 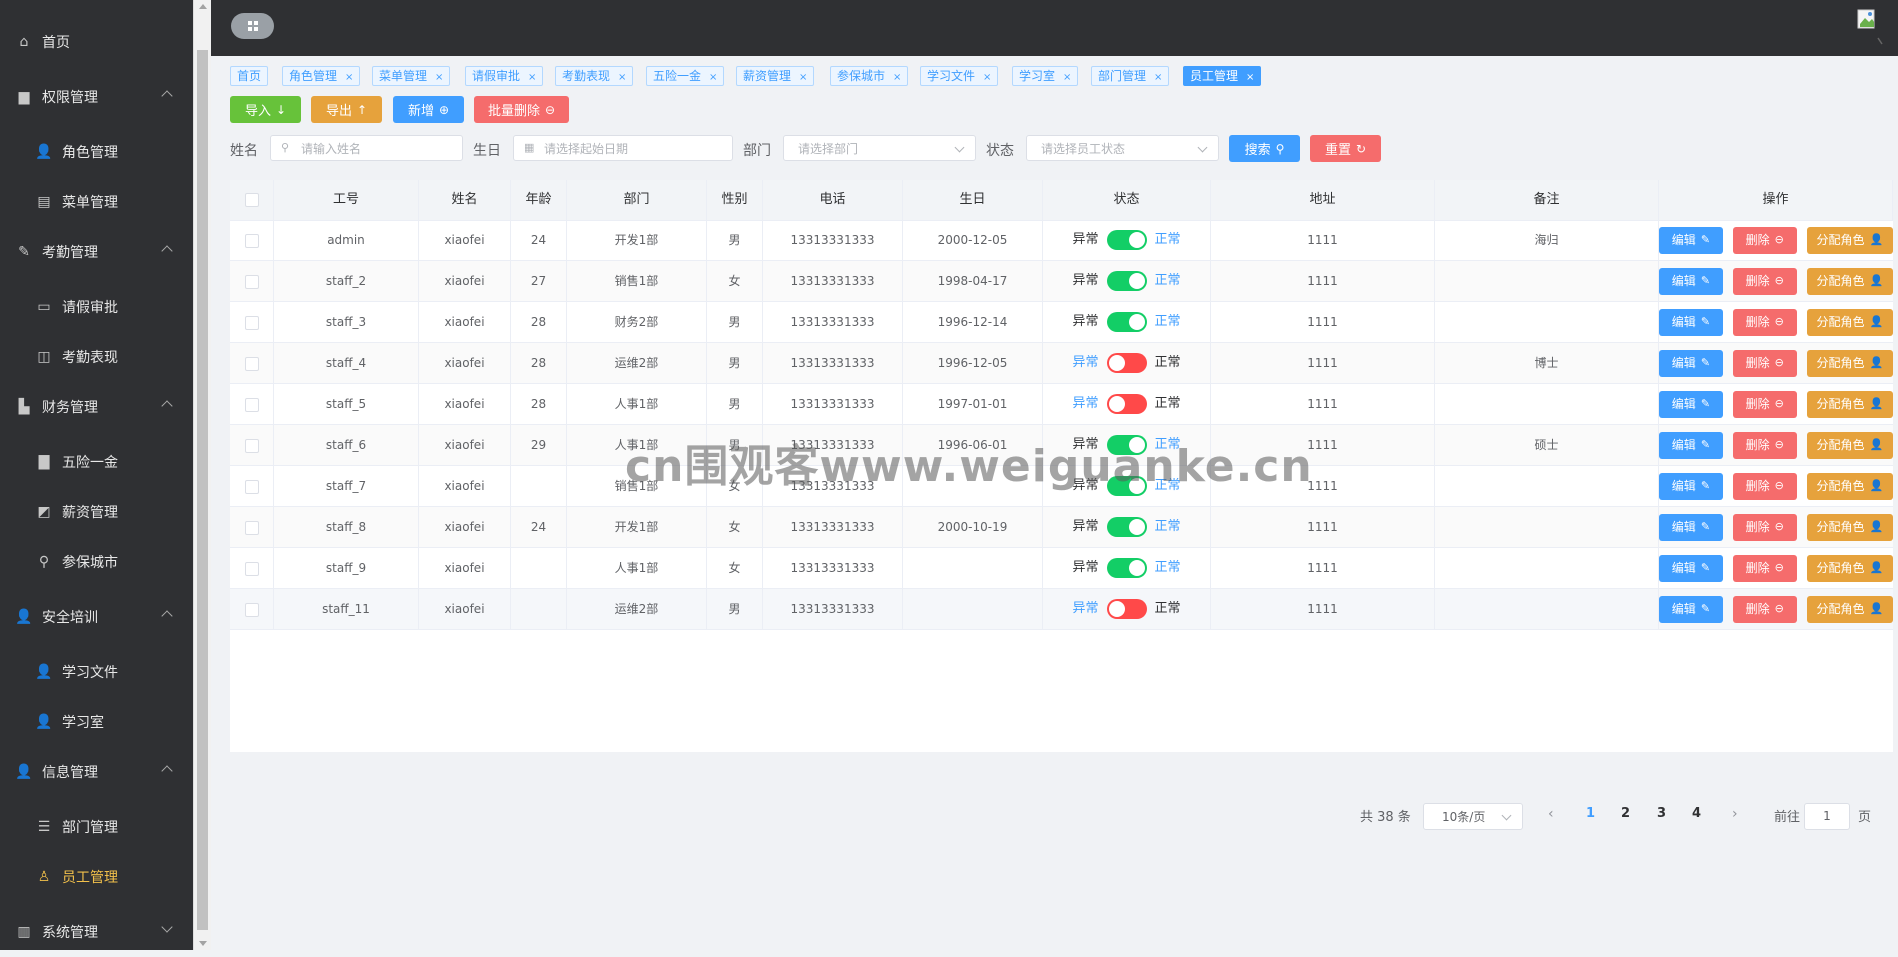 What do you see at coordinates (96, 617) in the screenshot?
I see `sidebar-item-11: 👤 安全培训` at bounding box center [96, 617].